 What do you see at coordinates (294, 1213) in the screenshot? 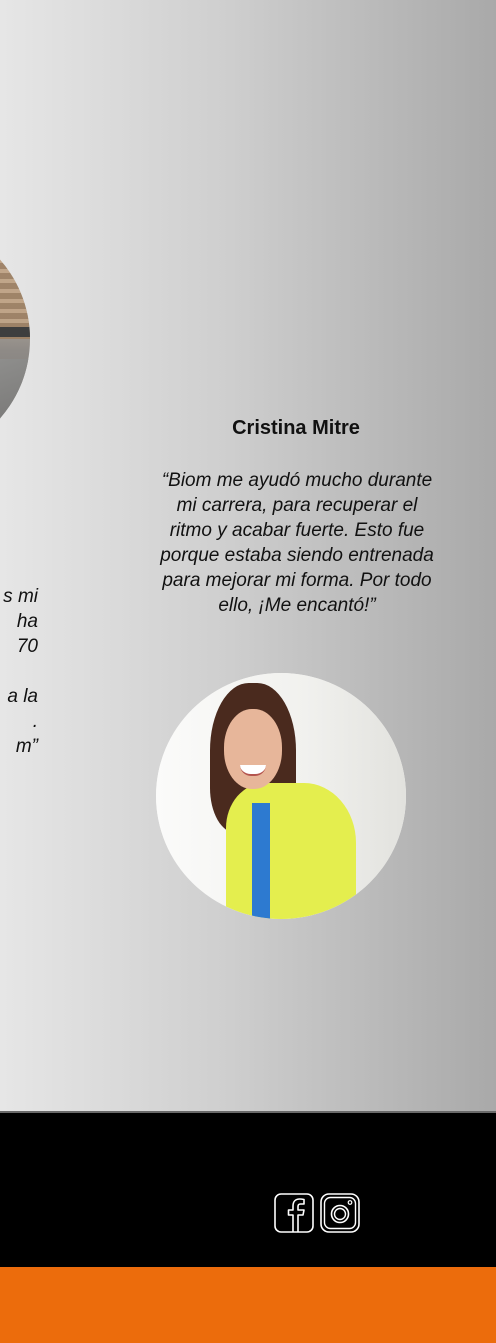
I see `facebook-icon` at bounding box center [294, 1213].